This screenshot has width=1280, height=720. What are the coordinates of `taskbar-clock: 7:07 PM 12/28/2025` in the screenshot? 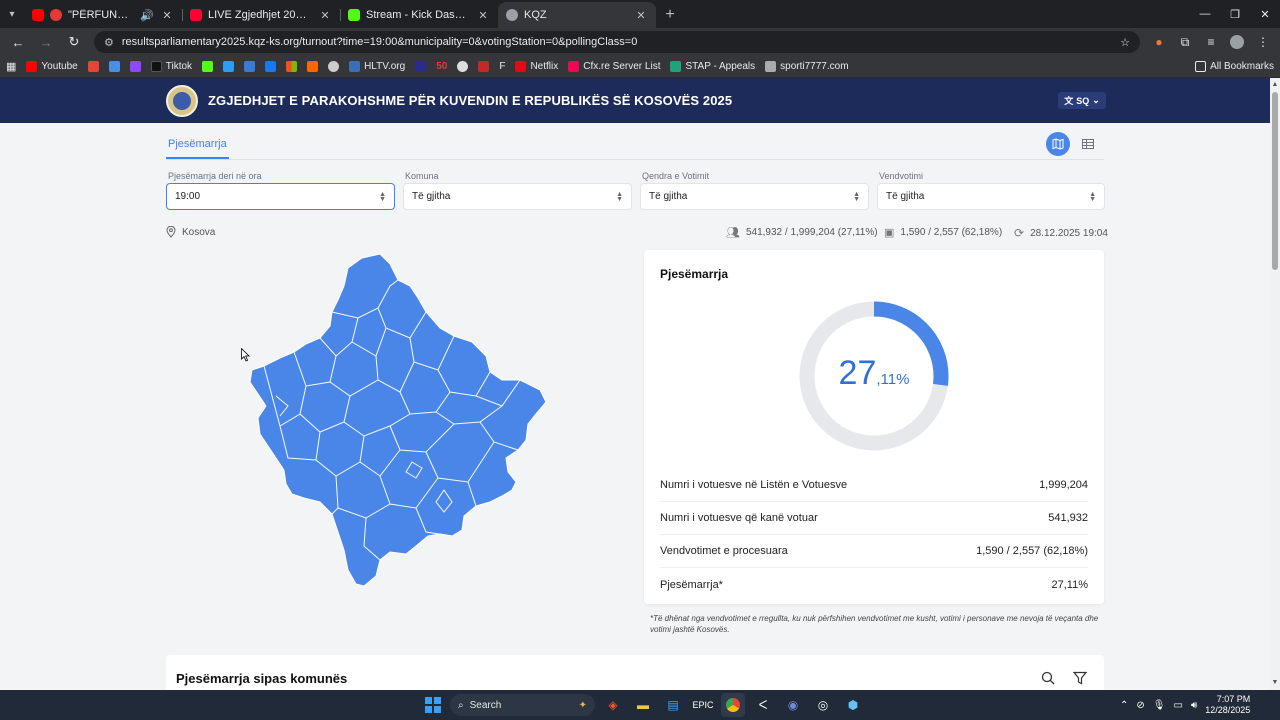 It's located at (1227, 705).